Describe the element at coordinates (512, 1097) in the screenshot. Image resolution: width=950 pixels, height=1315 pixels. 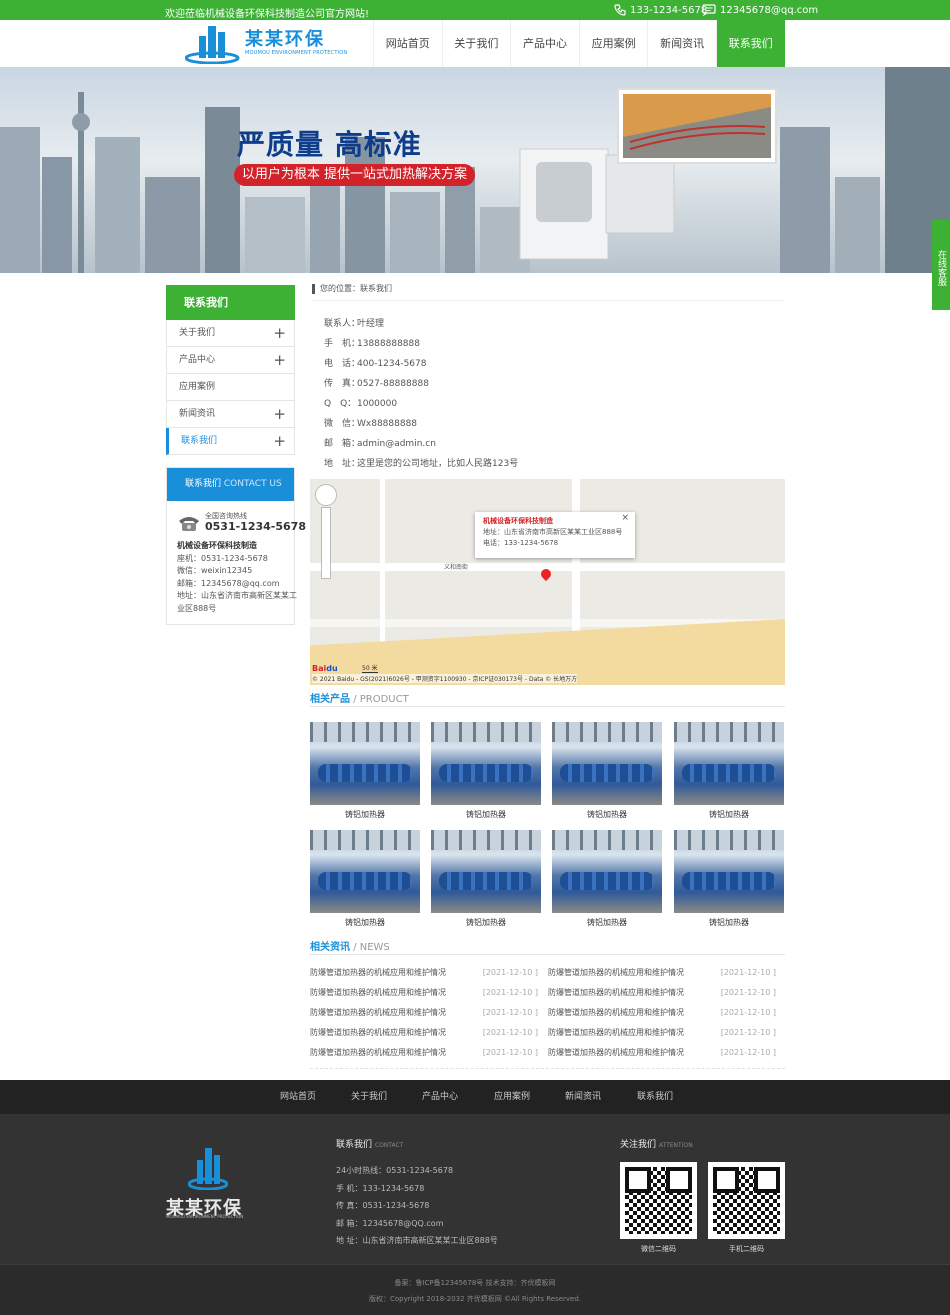
I see `footer-nav-cases: 应用案例` at that location.